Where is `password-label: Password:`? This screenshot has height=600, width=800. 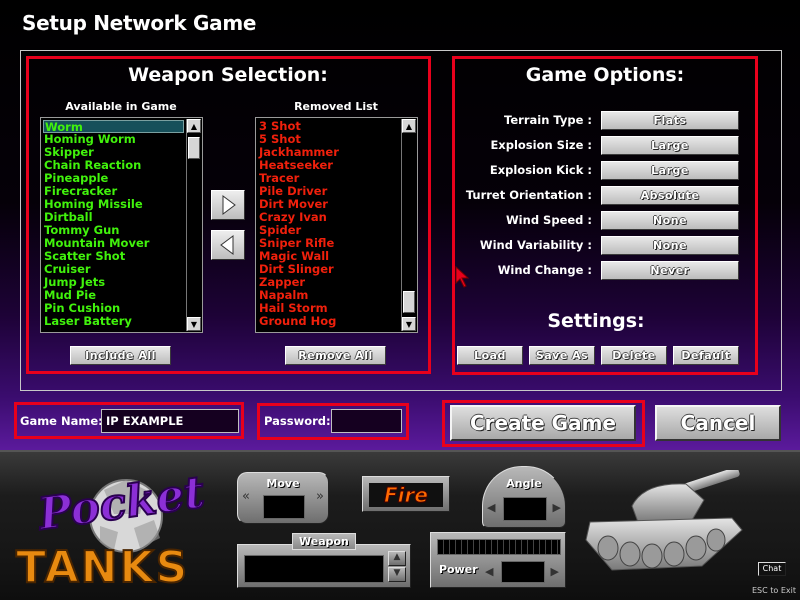 password-label: Password: is located at coordinates (297, 421).